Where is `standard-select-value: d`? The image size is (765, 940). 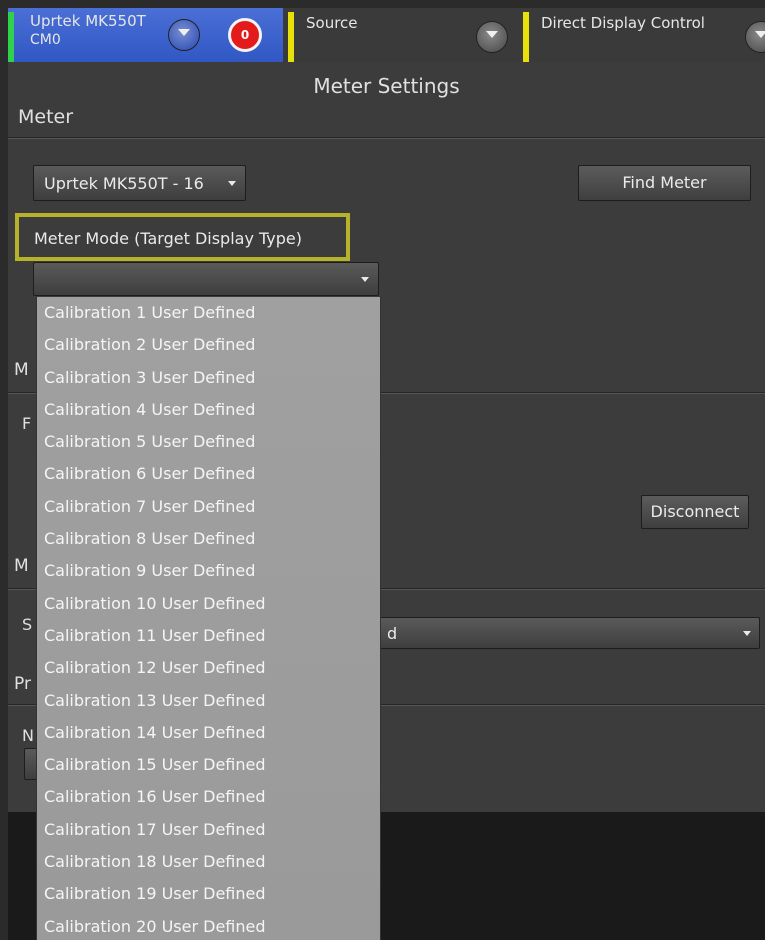 standard-select-value: d is located at coordinates (392, 633).